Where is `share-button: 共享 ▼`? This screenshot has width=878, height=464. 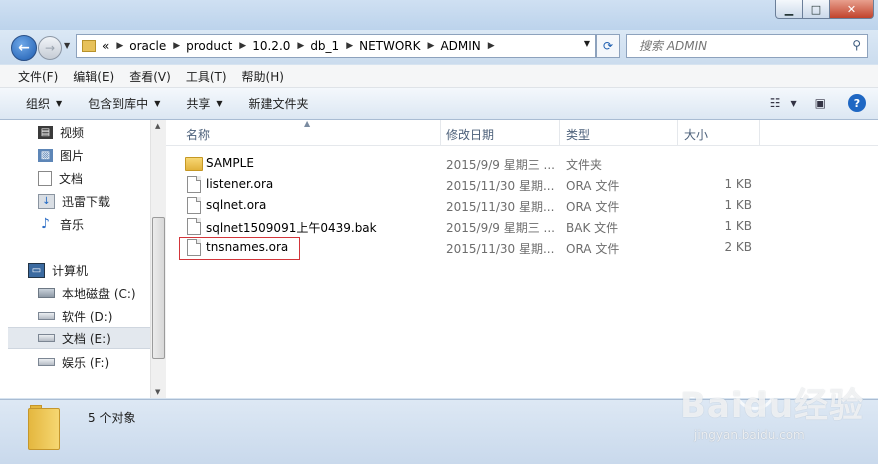
share-button: 共享 ▼ is located at coordinates (204, 103).